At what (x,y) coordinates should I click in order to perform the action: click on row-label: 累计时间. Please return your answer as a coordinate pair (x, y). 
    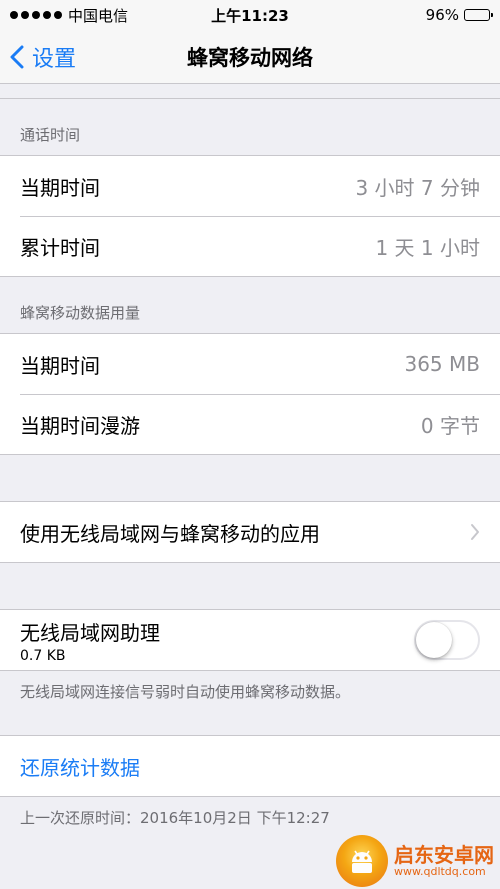
    Looking at the image, I should click on (60, 247).